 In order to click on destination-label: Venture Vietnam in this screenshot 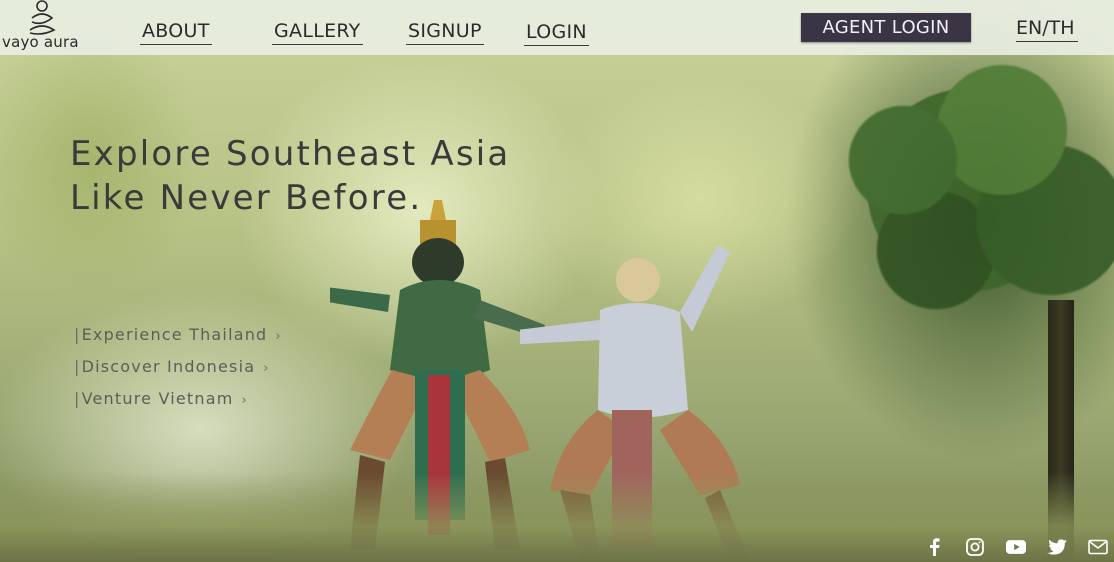, I will do `click(157, 398)`.